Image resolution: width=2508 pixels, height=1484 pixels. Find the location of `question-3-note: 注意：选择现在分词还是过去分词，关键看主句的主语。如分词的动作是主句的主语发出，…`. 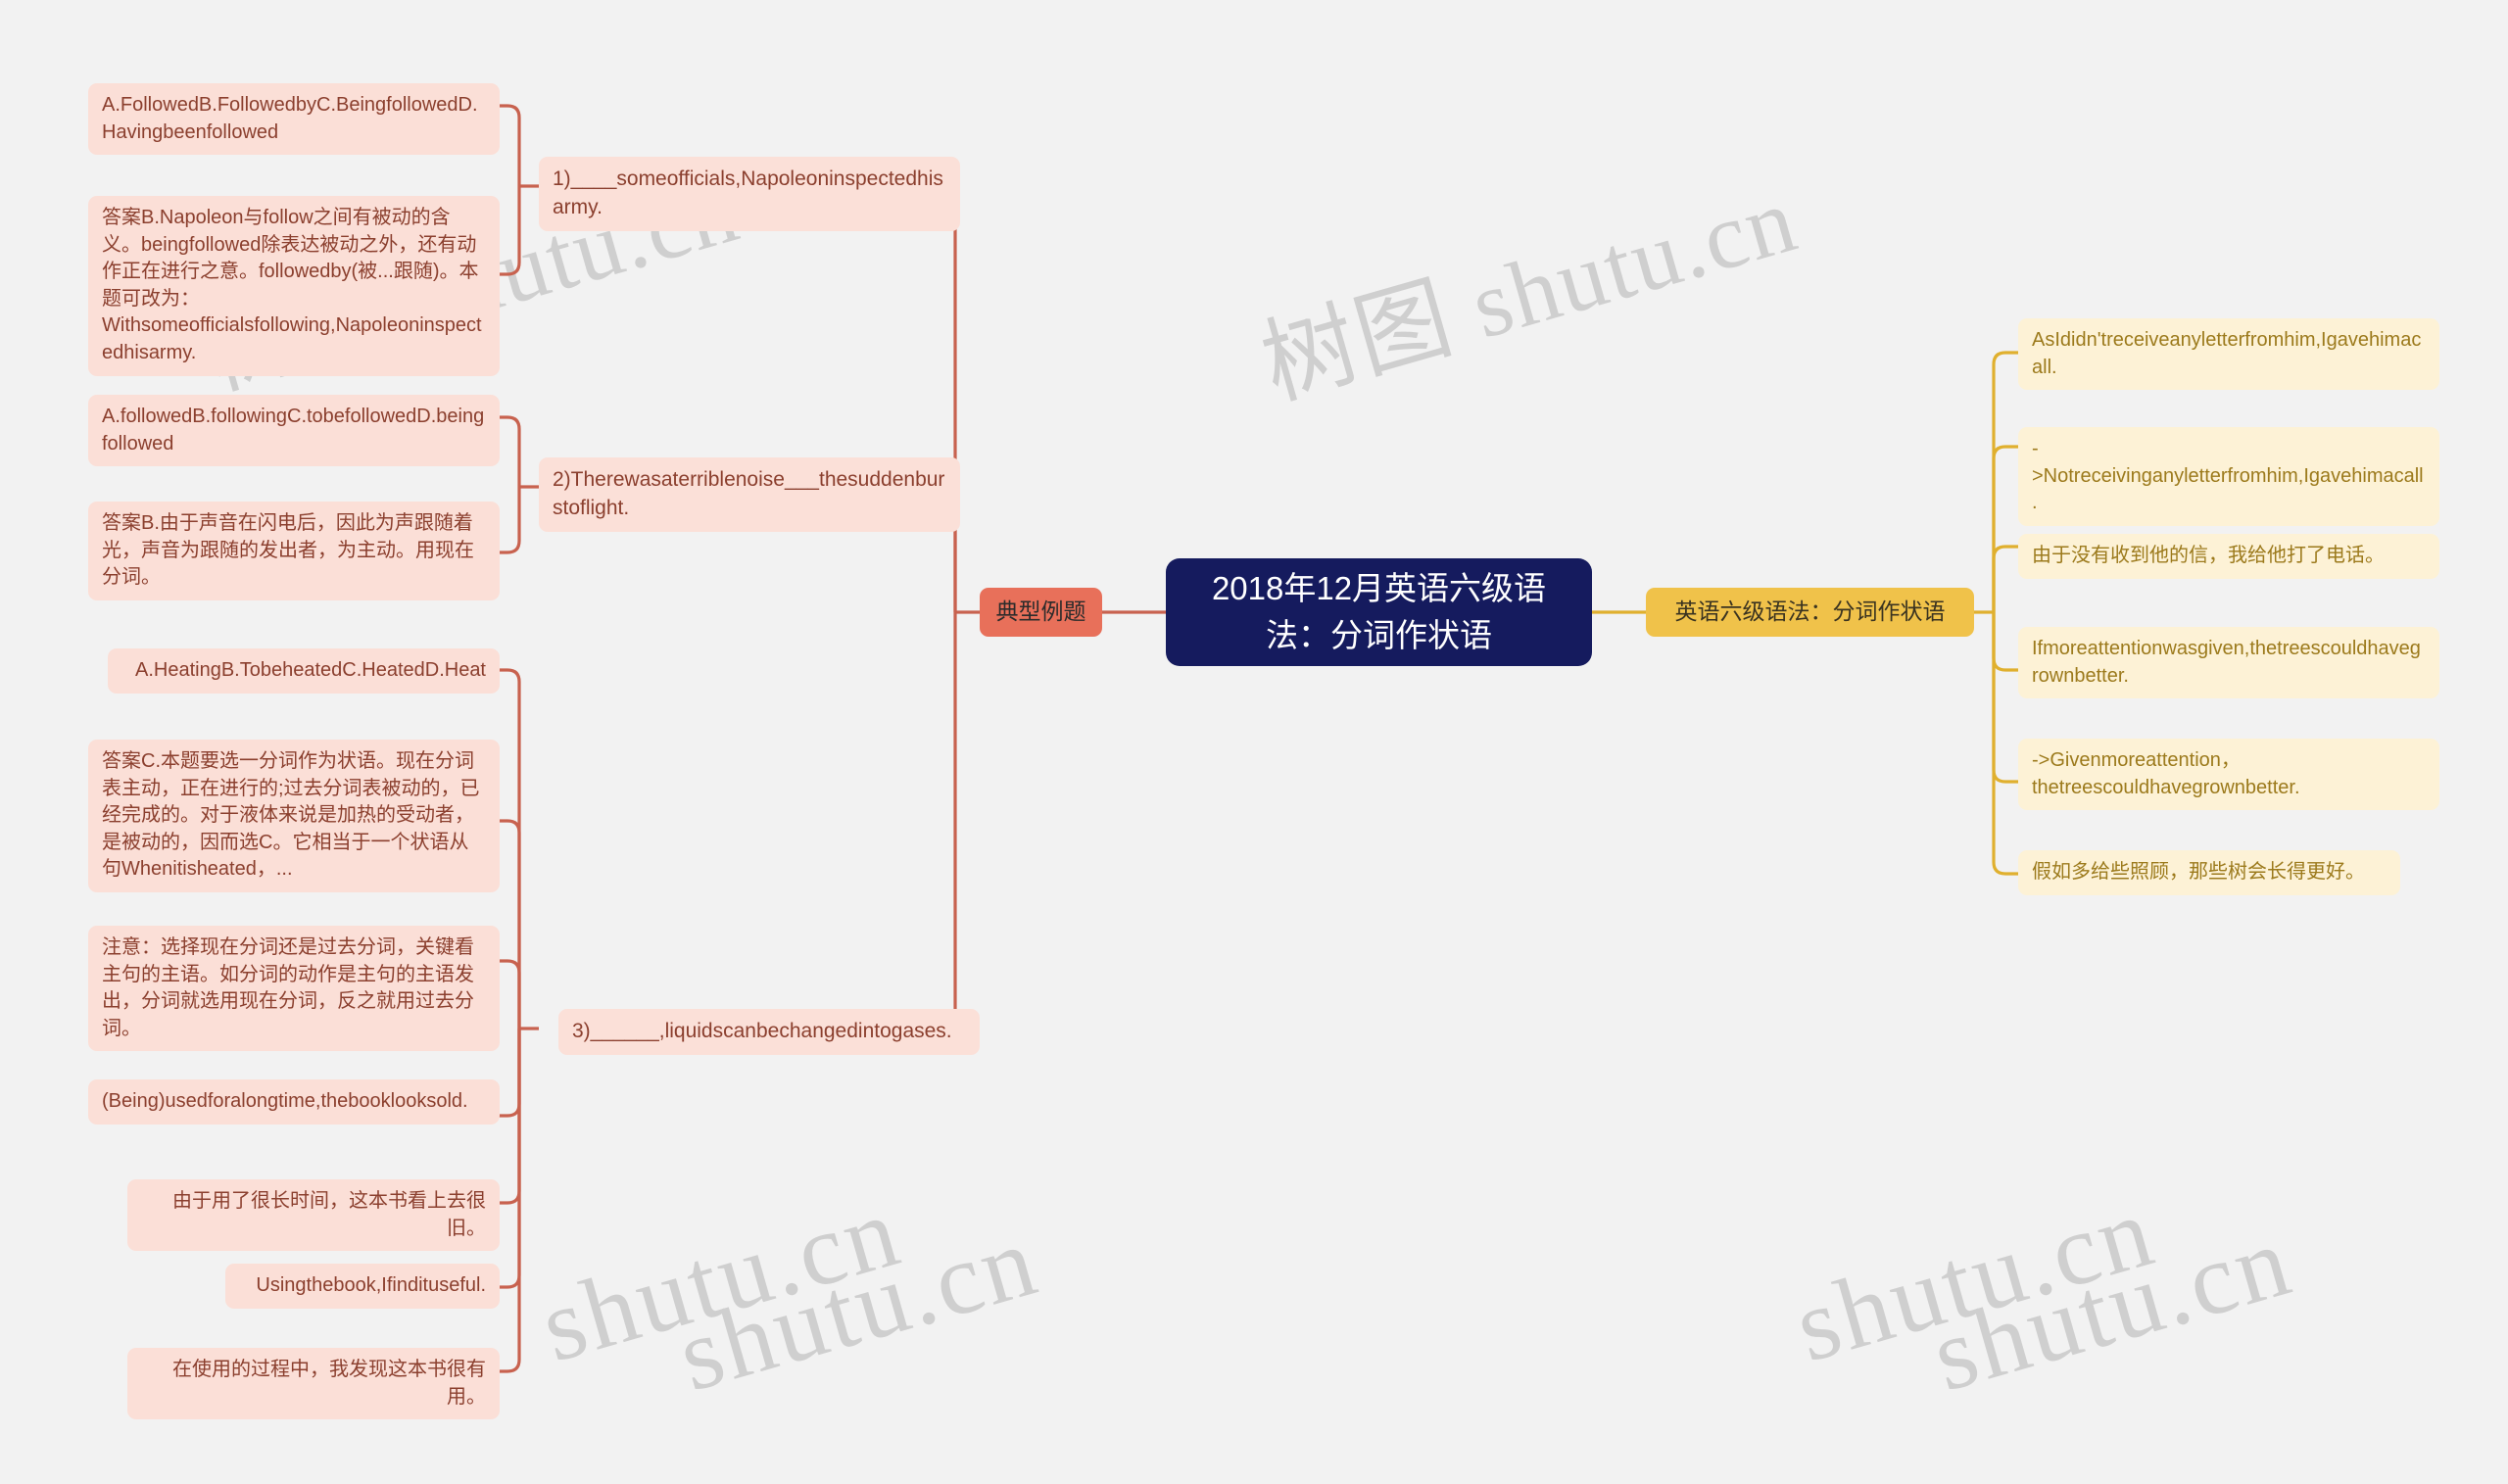

question-3-note: 注意：选择现在分词还是过去分词，关键看主句的主语。如分词的动作是主句的主语发出，… is located at coordinates (294, 989).